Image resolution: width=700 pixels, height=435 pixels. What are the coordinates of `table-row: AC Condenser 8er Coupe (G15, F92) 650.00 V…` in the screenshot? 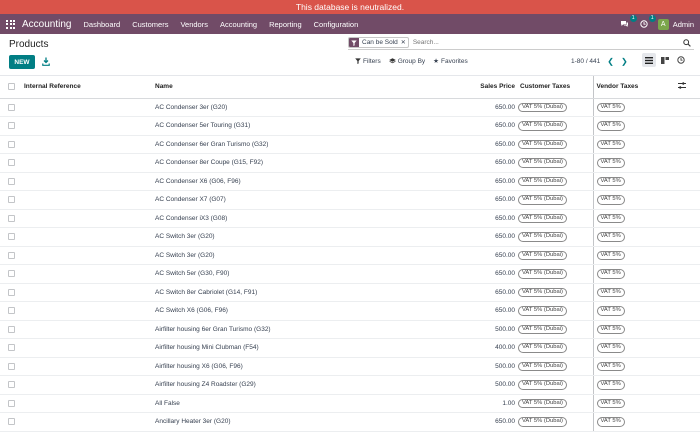 It's located at (350, 163).